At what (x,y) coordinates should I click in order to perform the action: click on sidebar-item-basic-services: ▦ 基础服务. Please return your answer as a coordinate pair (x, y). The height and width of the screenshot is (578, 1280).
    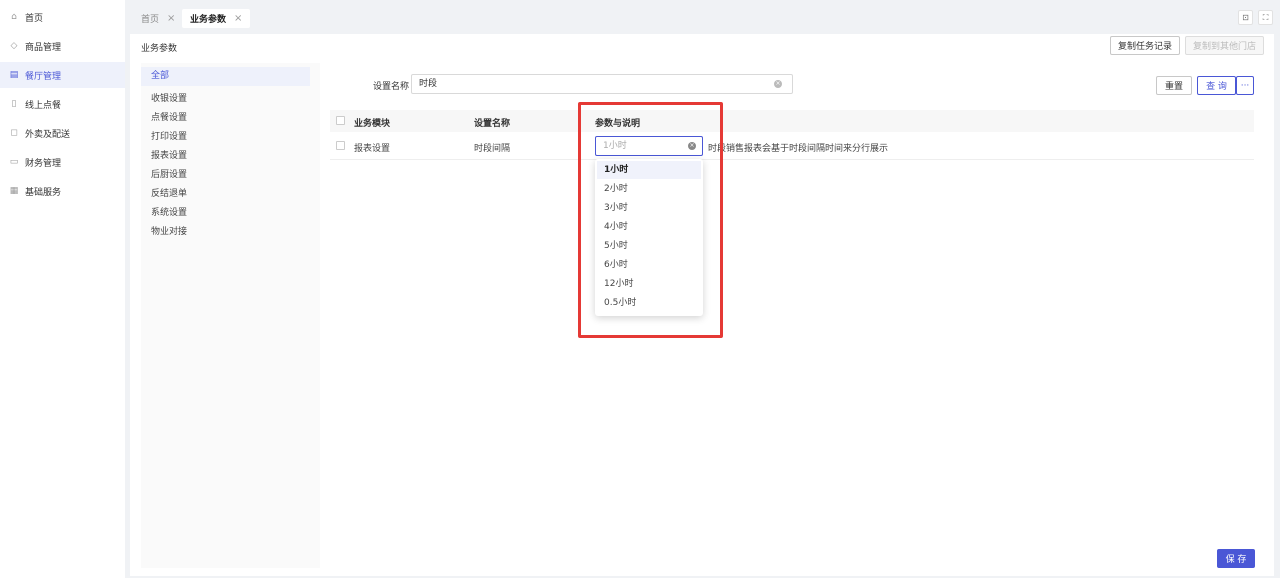
    Looking at the image, I should click on (62, 191).